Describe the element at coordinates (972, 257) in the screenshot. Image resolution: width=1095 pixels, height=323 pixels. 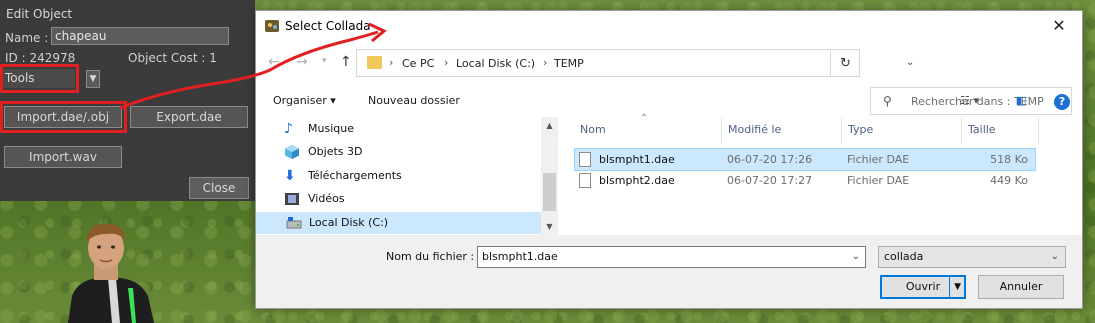
I see `filetype-select: collada ⌄` at that location.